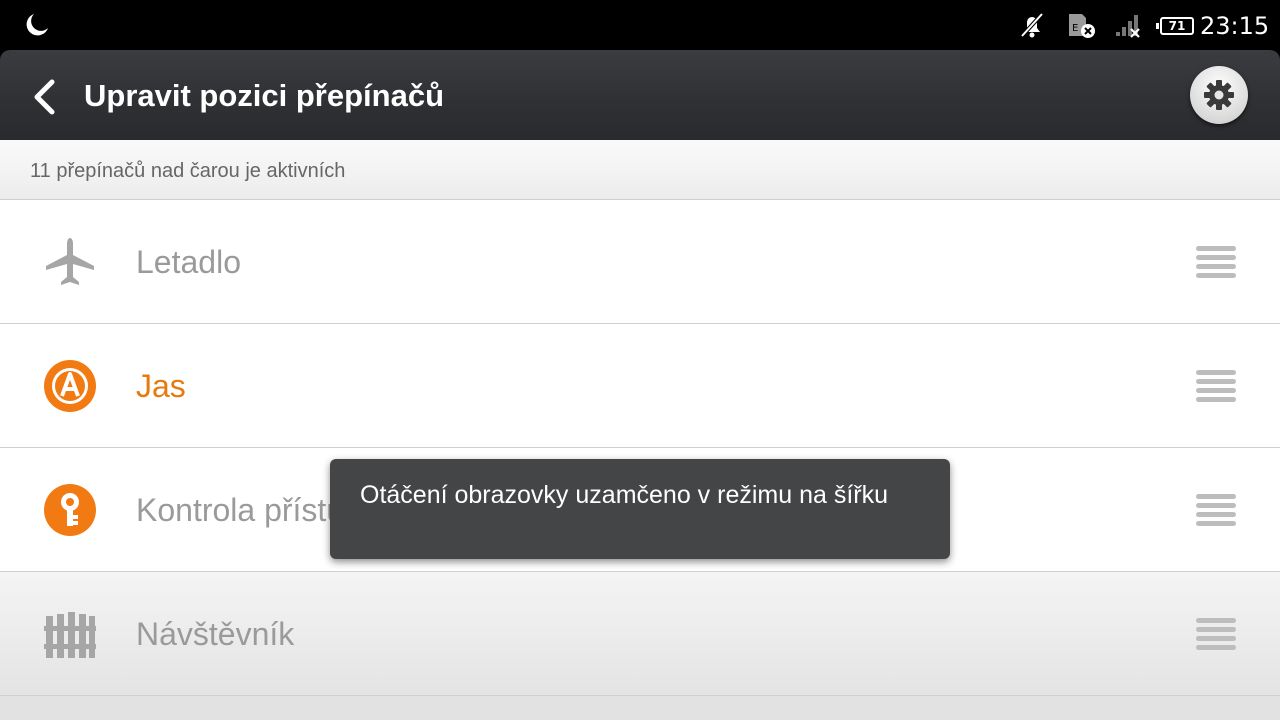 The height and width of the screenshot is (720, 1280). What do you see at coordinates (640, 25) in the screenshot?
I see `status-bar: E 71 23:15` at bounding box center [640, 25].